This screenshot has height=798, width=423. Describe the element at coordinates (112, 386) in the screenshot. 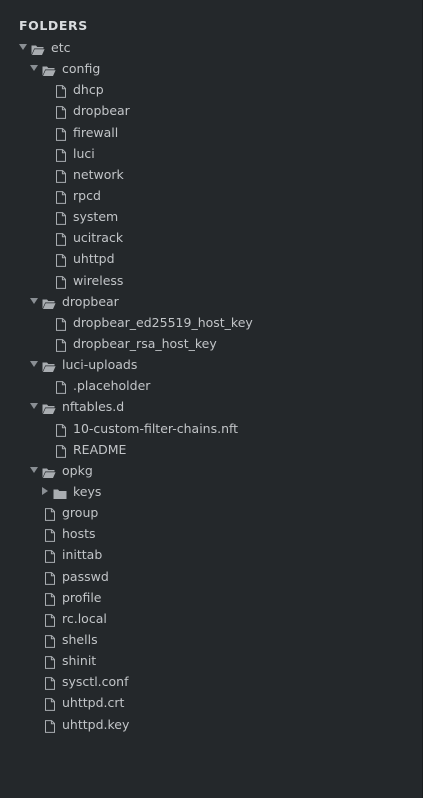

I see `tree-item-label: .placeholder` at that location.